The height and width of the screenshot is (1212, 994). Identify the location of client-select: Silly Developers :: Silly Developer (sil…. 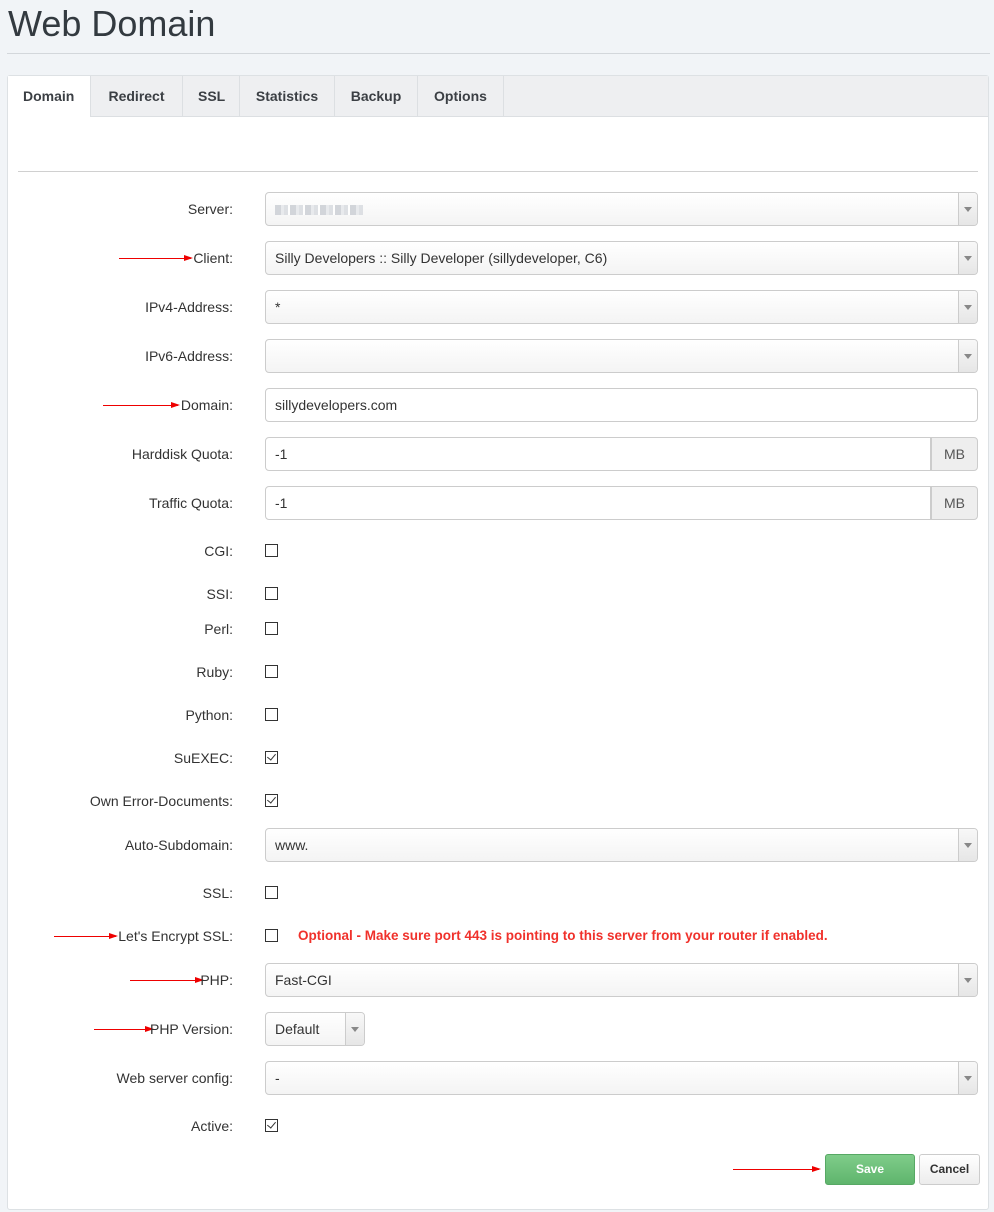
(621, 258).